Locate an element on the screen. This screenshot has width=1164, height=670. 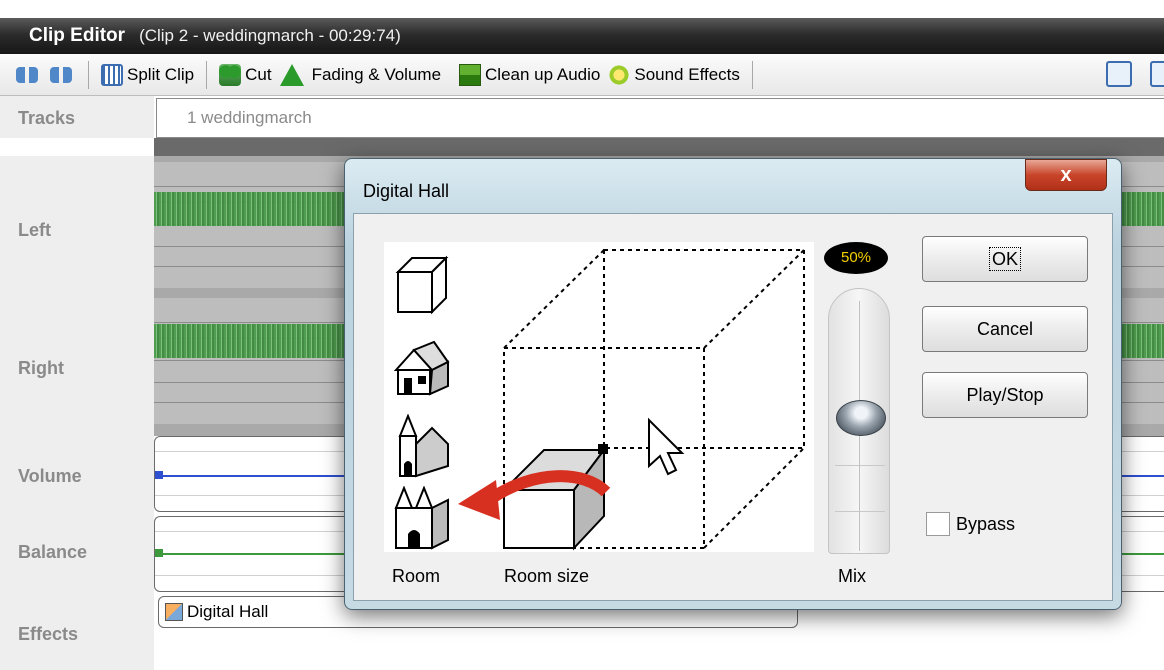
clean-up-audio-button: Clean up Audio is located at coordinates (529, 75).